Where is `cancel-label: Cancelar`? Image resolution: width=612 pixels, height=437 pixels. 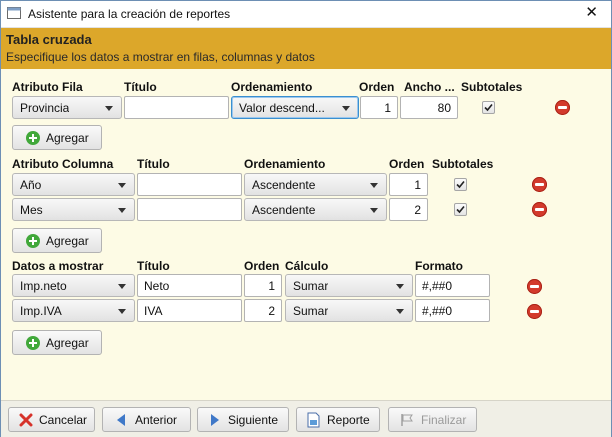
cancel-label: Cancelar is located at coordinates (63, 420).